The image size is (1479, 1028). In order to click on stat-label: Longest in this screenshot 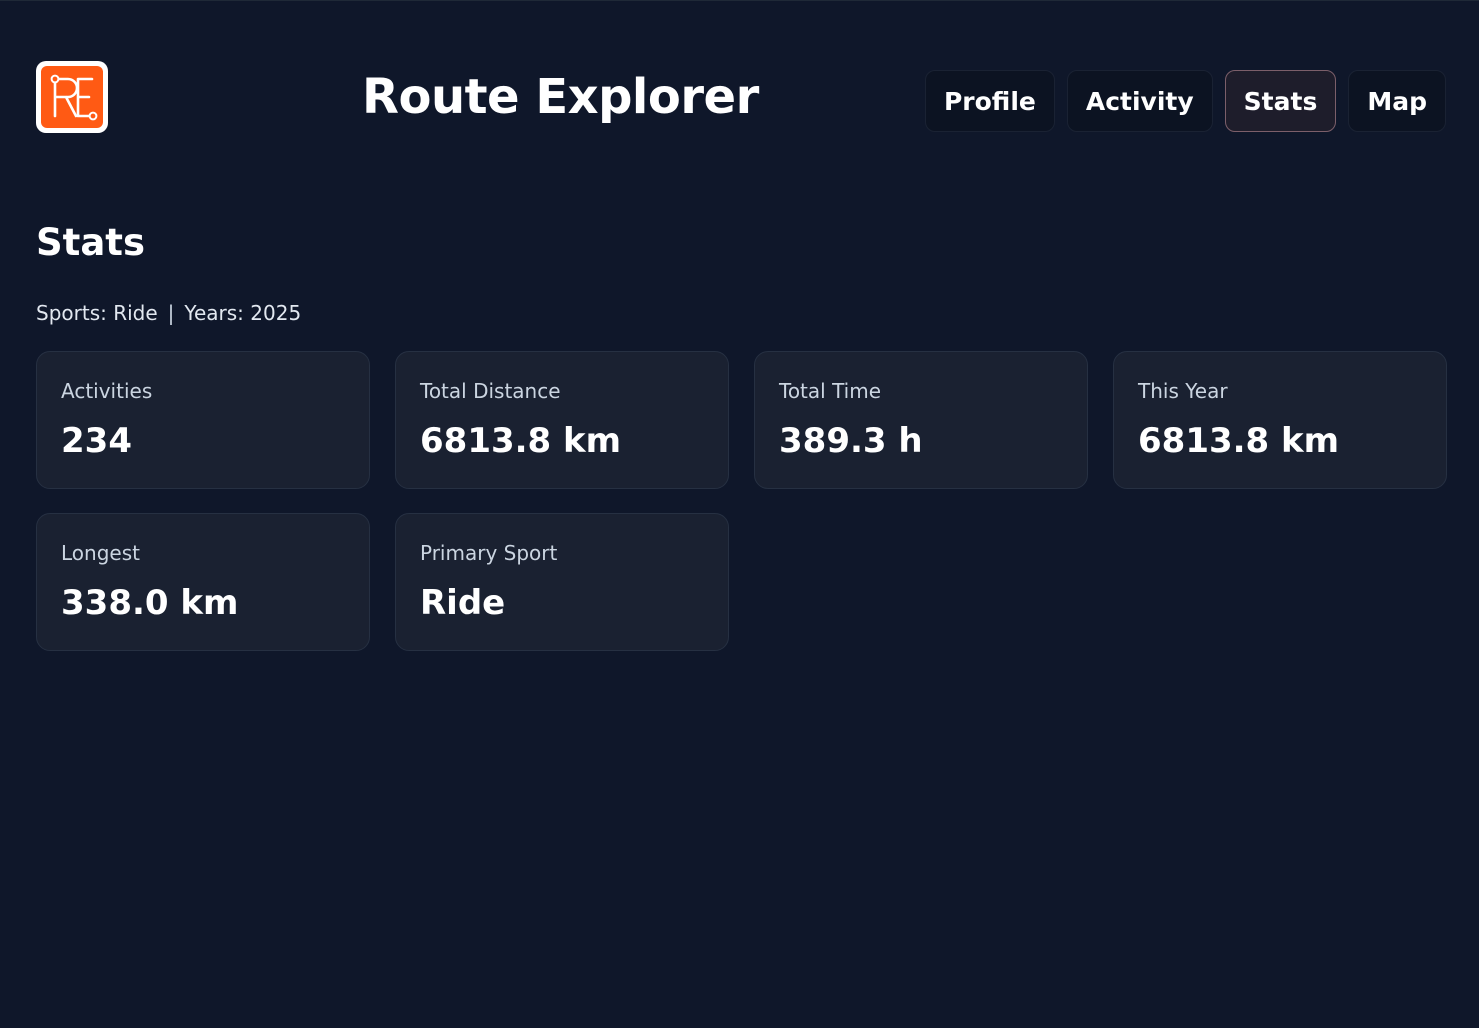, I will do `click(100, 553)`.